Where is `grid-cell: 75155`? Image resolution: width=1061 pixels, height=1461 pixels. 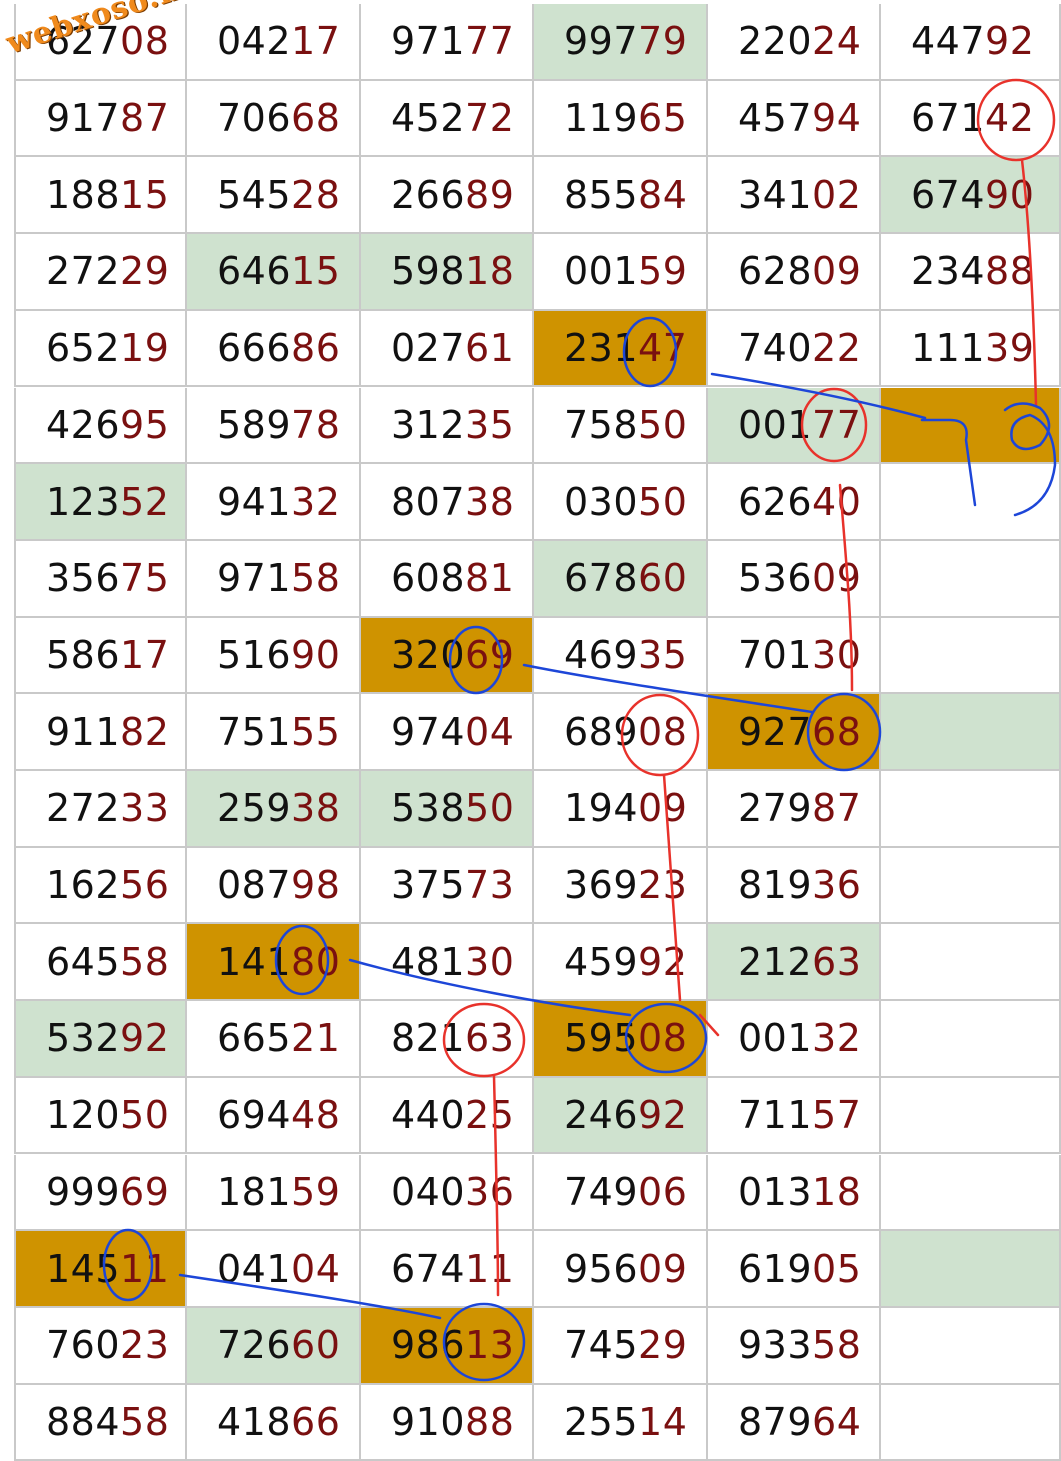 grid-cell: 75155 is located at coordinates (274, 732).